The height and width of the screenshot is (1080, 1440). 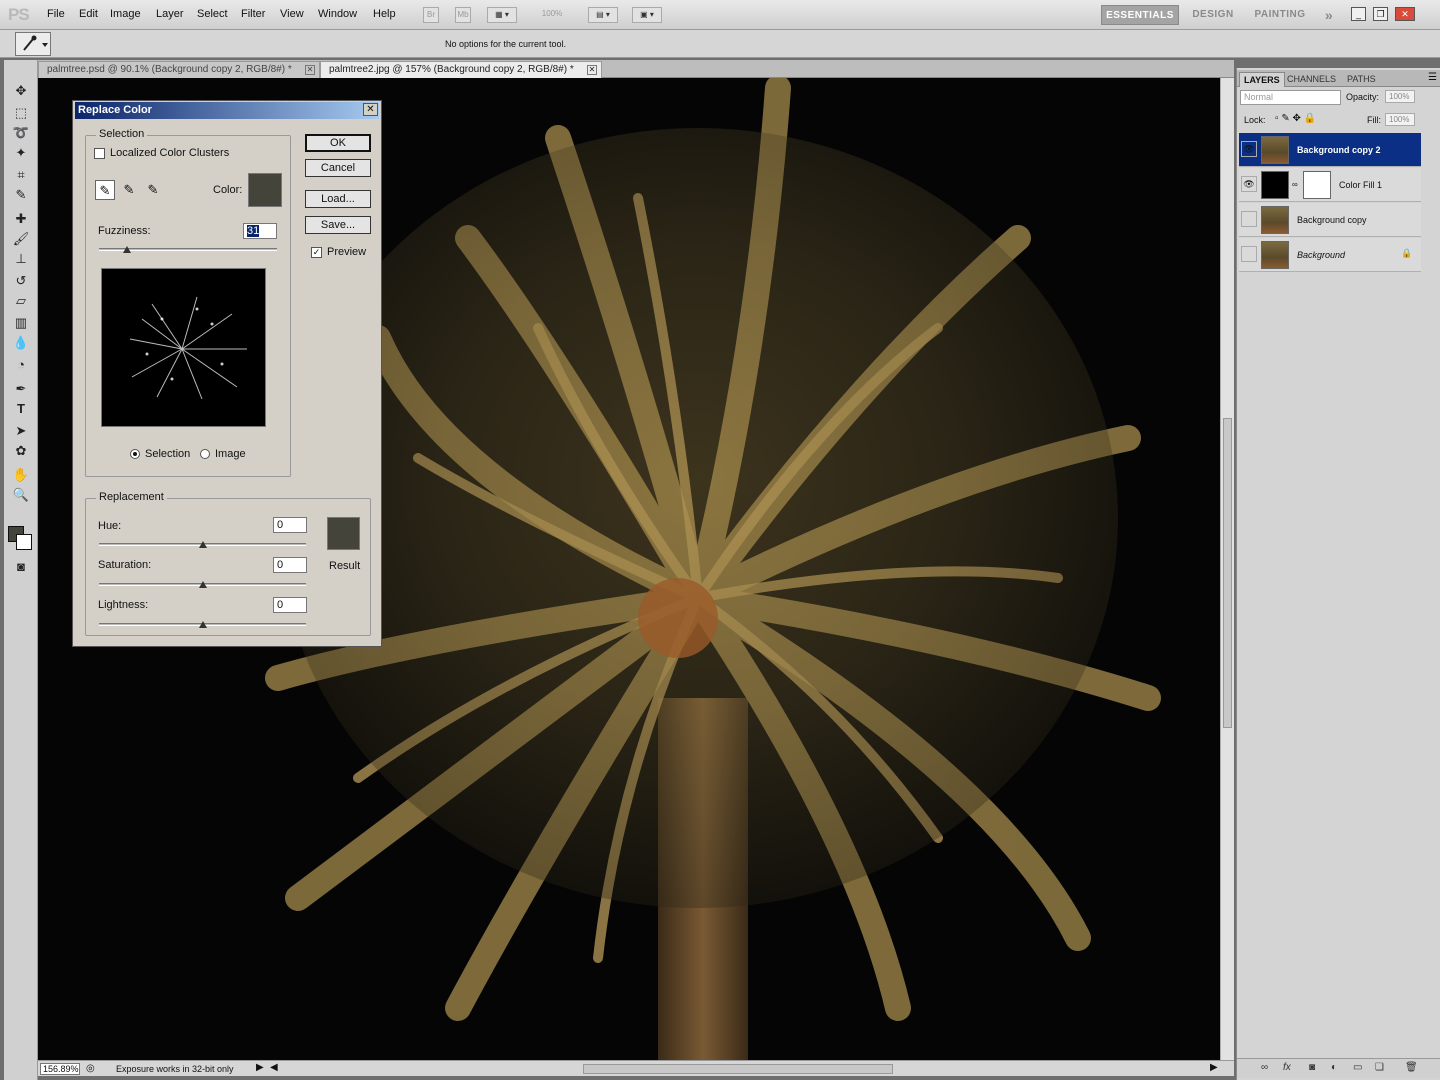 What do you see at coordinates (1330, 150) in the screenshot?
I see `layer-row-background-copy-2: 👁 Background copy 2` at bounding box center [1330, 150].